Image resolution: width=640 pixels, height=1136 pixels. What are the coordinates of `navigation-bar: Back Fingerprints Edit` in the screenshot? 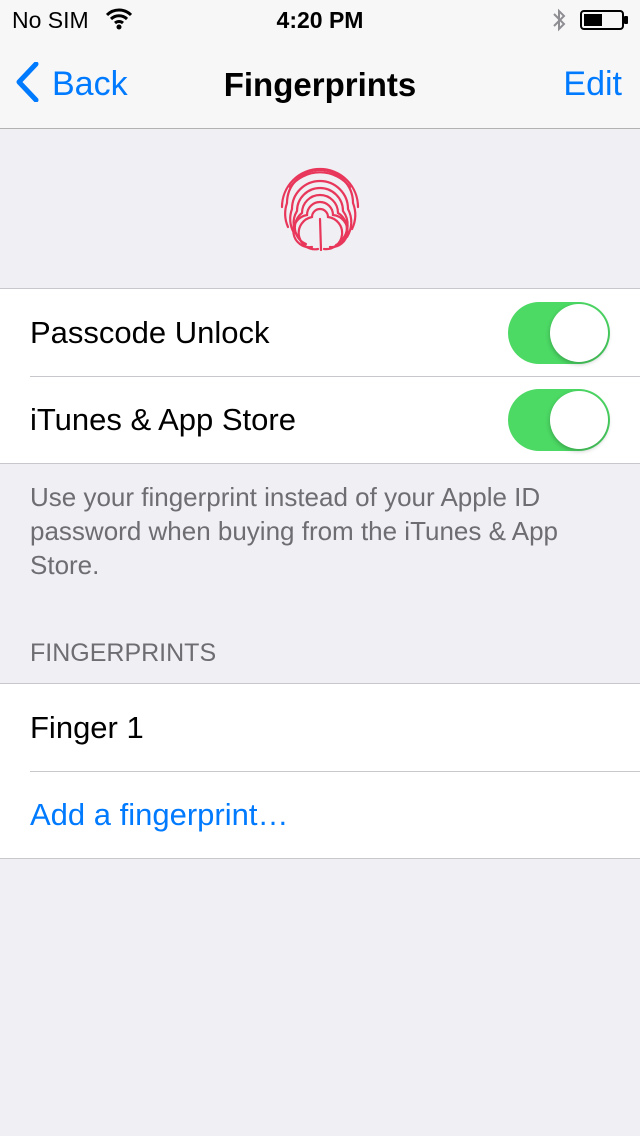 It's located at (320, 84).